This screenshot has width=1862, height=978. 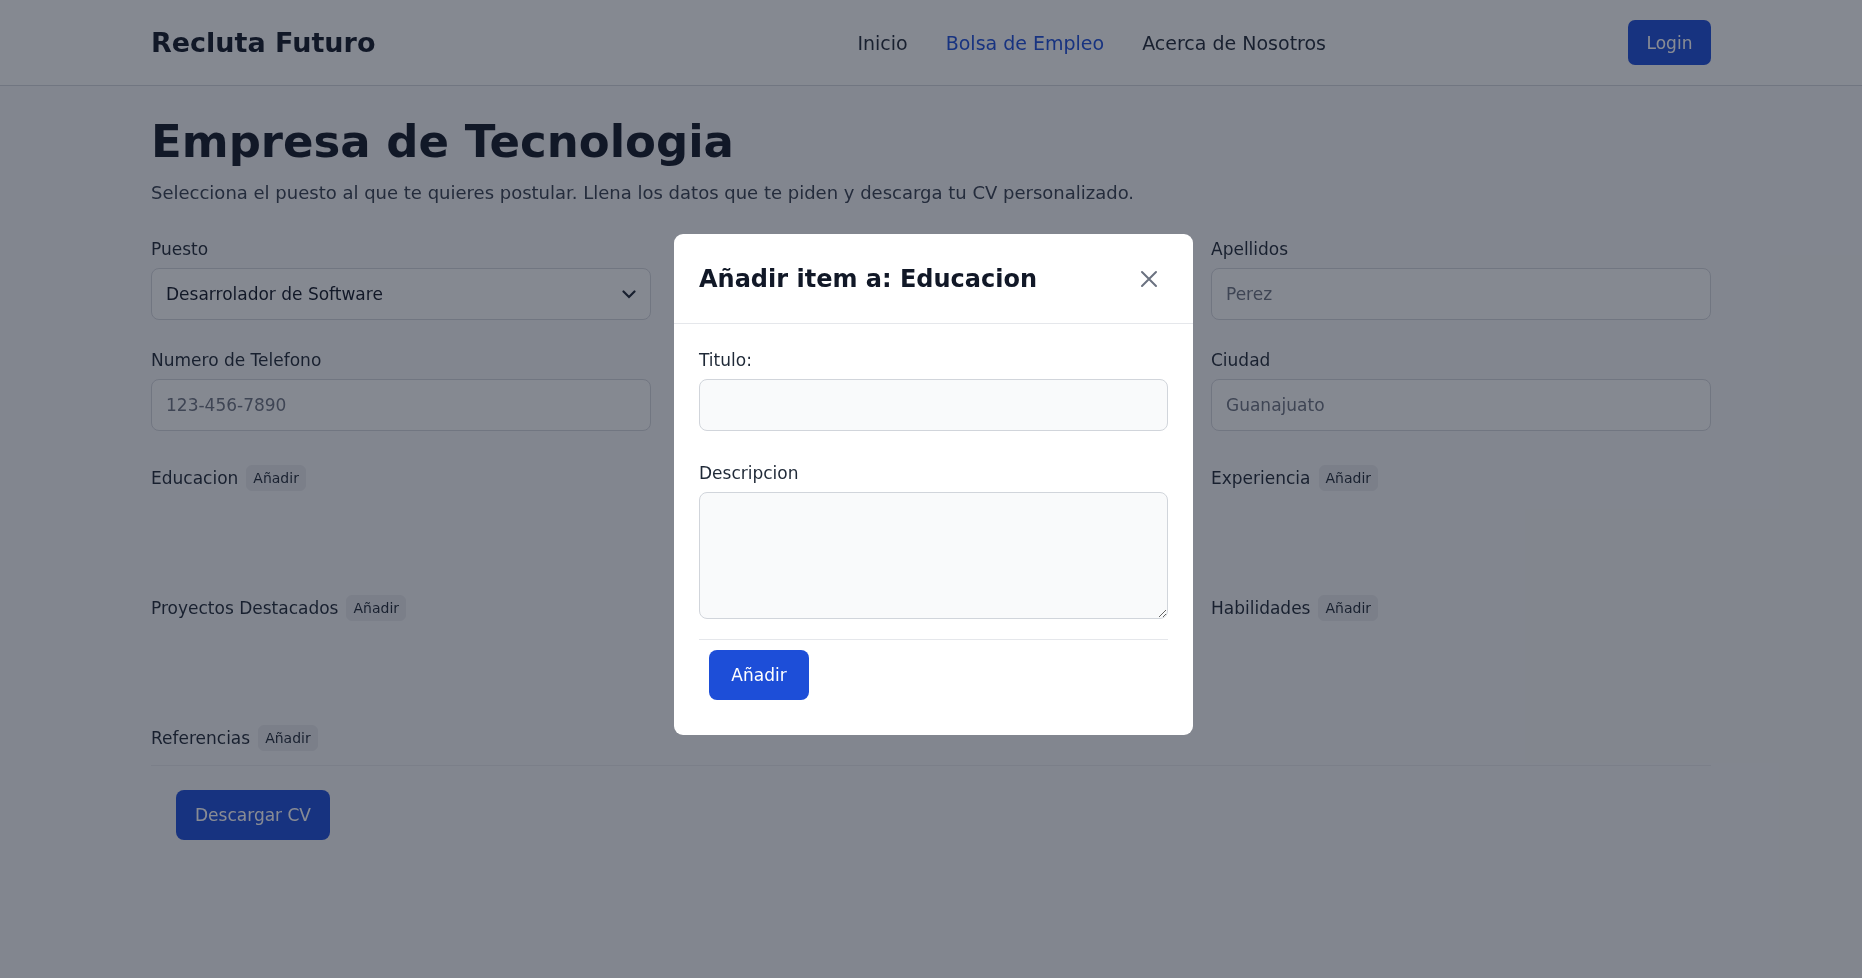 What do you see at coordinates (933, 555) in the screenshot?
I see `textarea-field` at bounding box center [933, 555].